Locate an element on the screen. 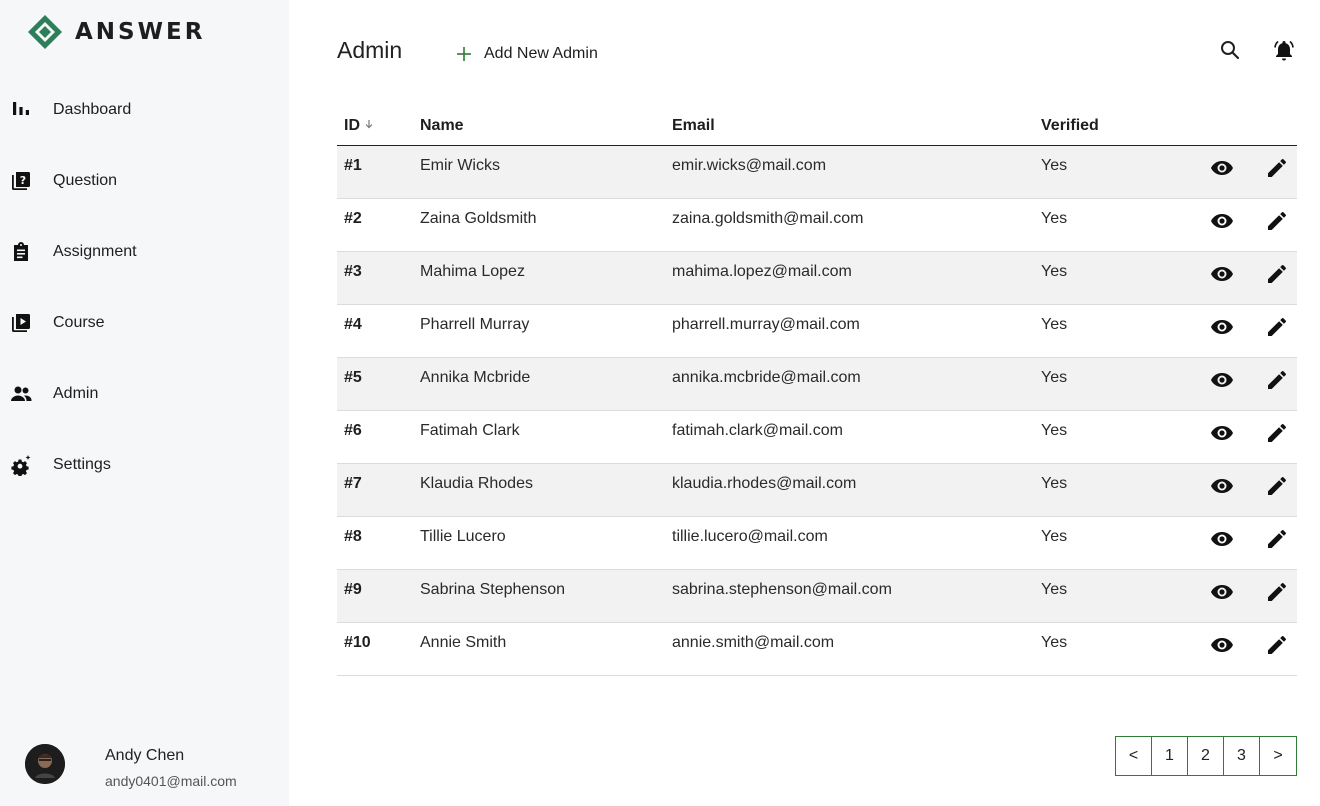  cell-name: Fatimah Clark is located at coordinates (470, 430).